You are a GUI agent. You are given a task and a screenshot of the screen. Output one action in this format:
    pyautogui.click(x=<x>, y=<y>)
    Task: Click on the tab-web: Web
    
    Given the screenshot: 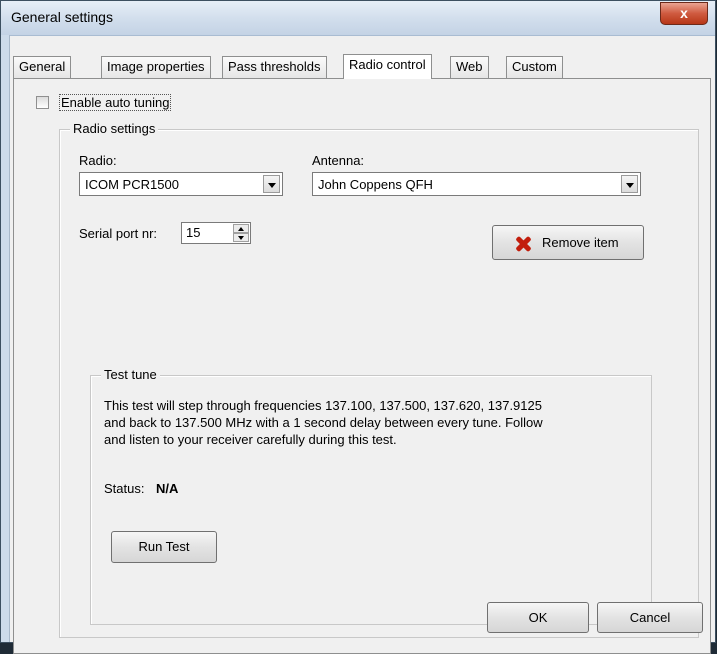 What is the action you would take?
    pyautogui.click(x=469, y=67)
    